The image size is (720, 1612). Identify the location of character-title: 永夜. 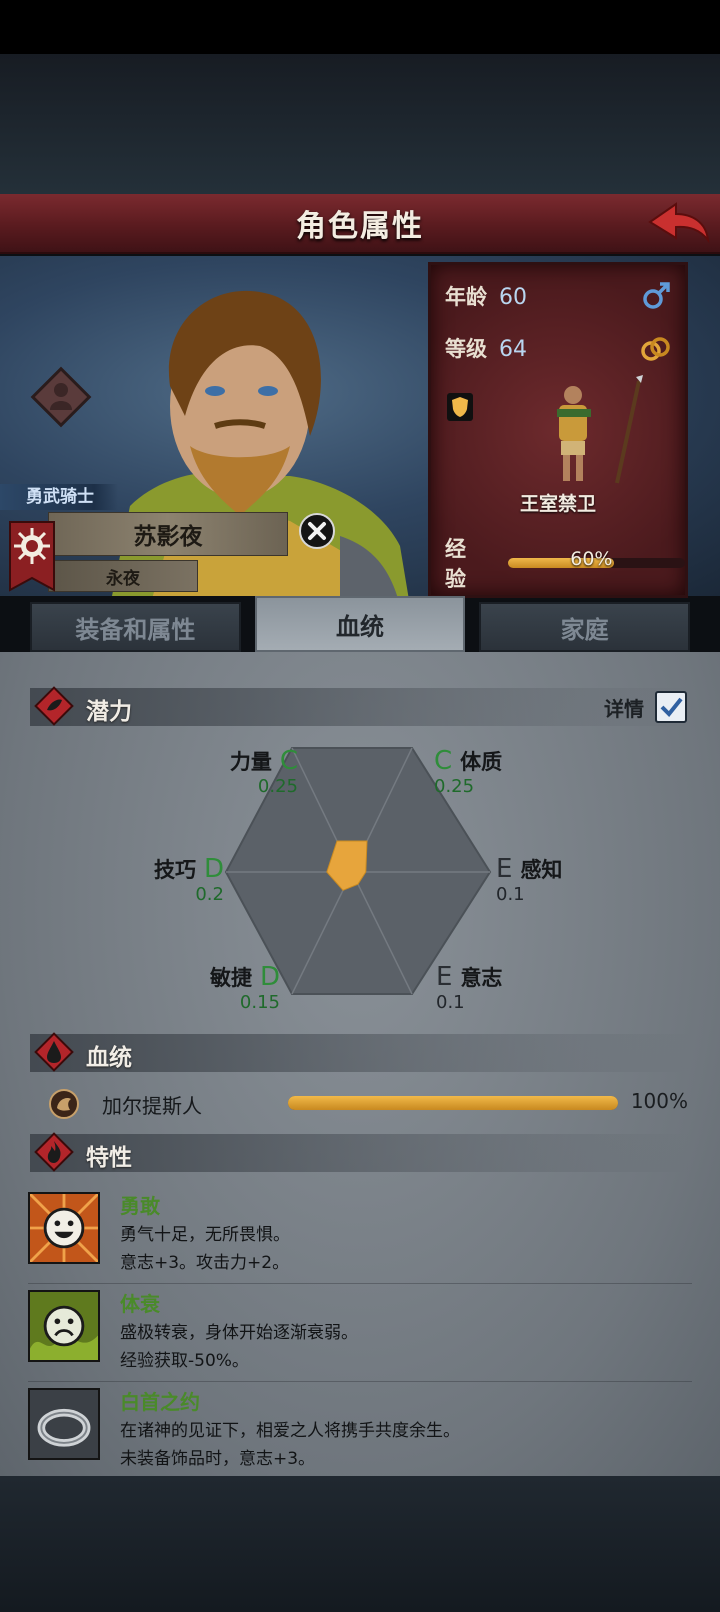
(123, 578).